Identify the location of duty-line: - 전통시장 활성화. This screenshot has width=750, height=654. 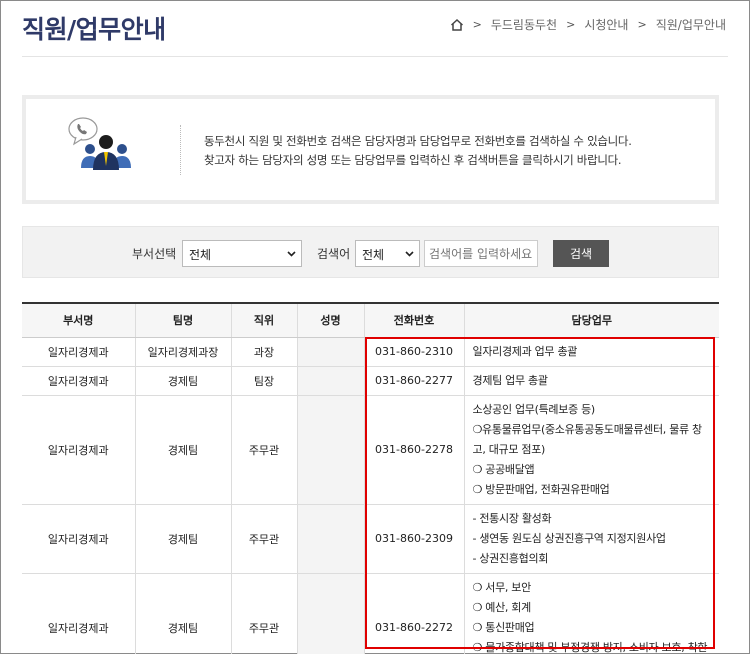
(512, 518).